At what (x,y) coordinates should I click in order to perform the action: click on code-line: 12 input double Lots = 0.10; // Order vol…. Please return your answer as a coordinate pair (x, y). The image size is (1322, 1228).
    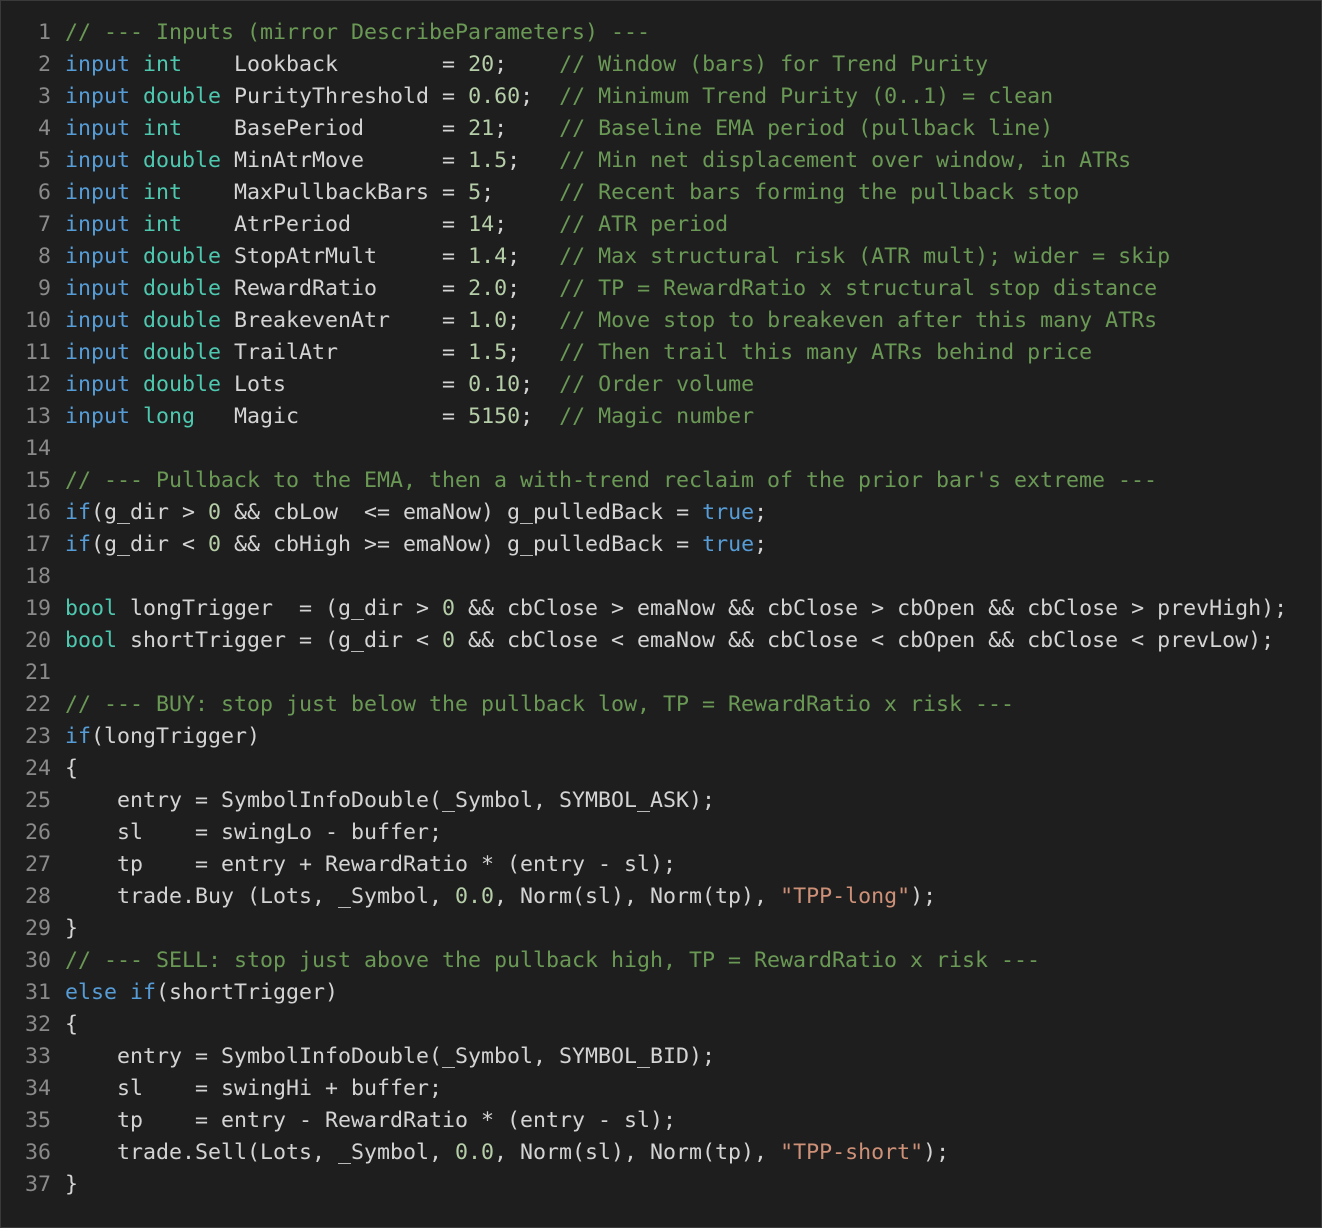
    Looking at the image, I should click on (644, 385).